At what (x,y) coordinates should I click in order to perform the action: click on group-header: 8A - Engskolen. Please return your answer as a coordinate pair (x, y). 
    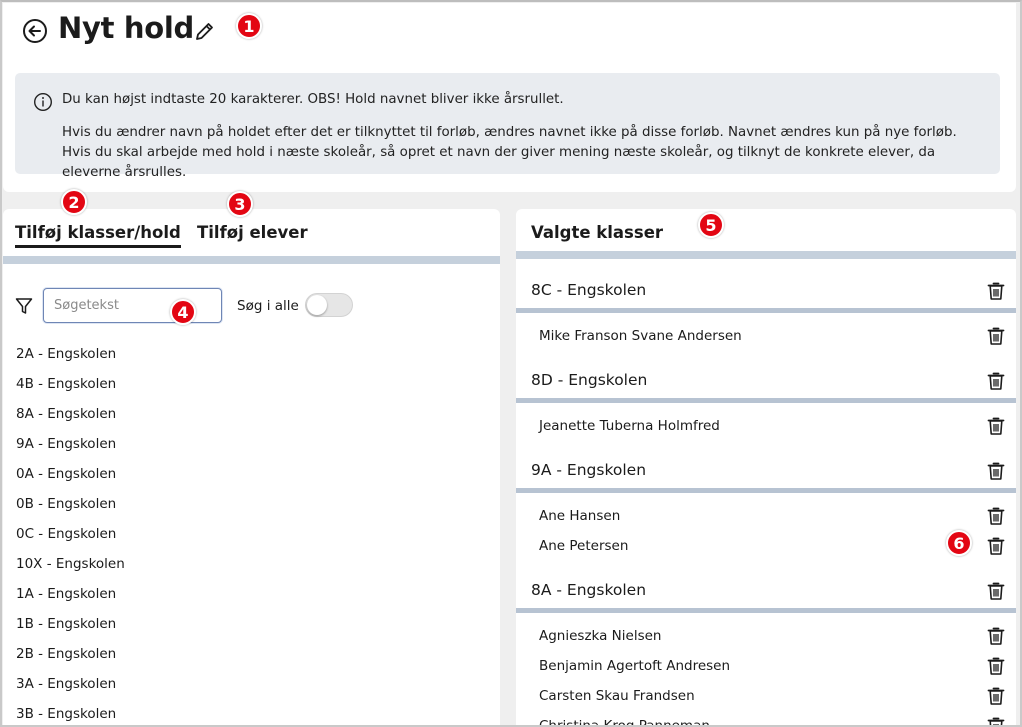
    Looking at the image, I should click on (766, 590).